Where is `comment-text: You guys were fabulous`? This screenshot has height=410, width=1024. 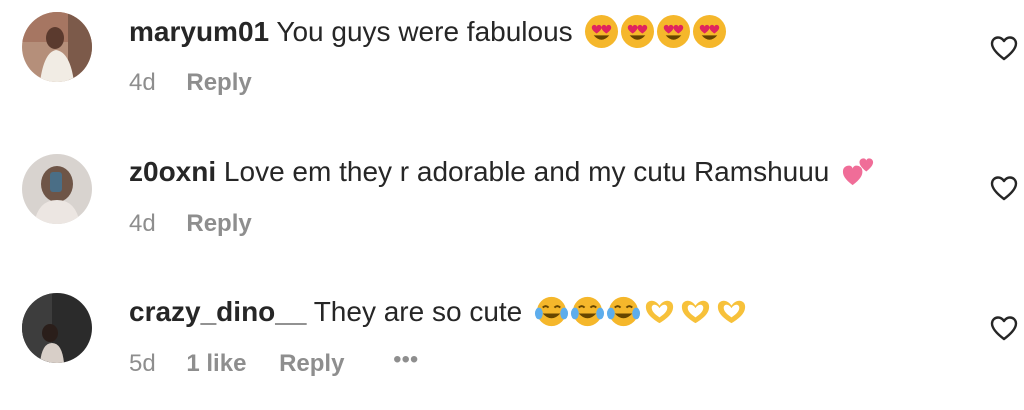 comment-text: You guys were fabulous is located at coordinates (424, 31).